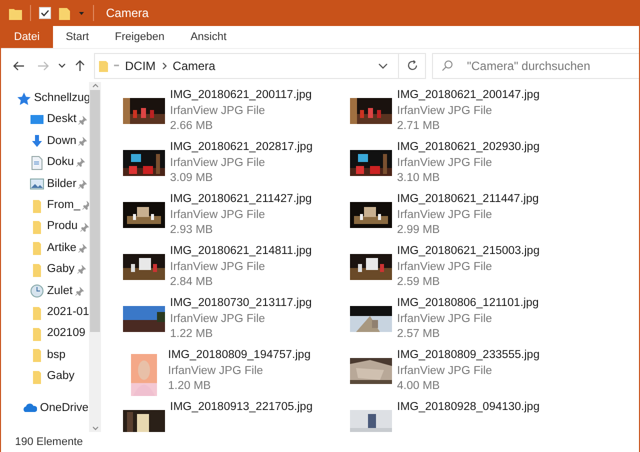 This screenshot has width=640, height=452. I want to click on file-size: 1.22 MB, so click(192, 334).